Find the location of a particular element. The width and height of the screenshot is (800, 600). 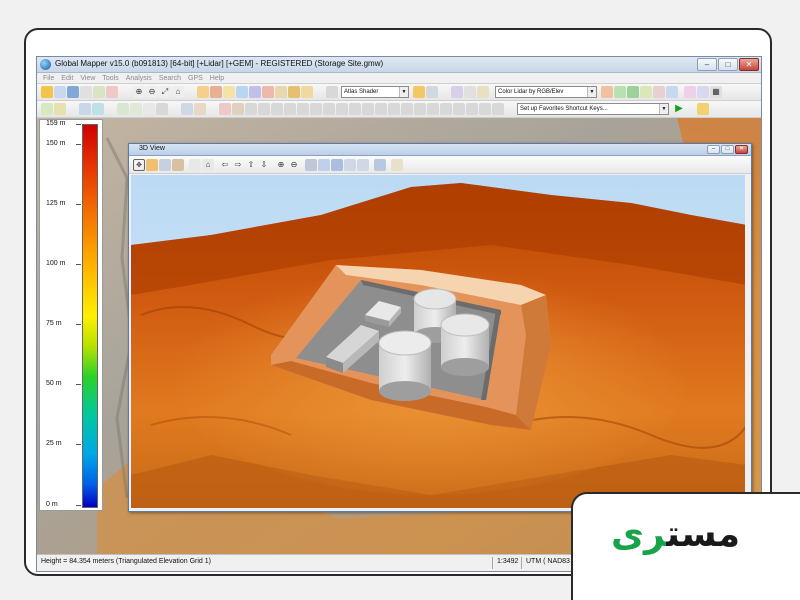

home-icon: ⌂ is located at coordinates (178, 92).